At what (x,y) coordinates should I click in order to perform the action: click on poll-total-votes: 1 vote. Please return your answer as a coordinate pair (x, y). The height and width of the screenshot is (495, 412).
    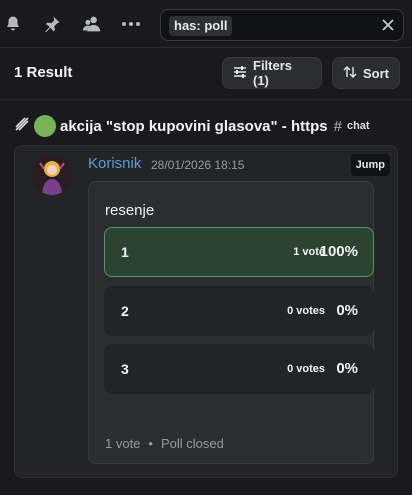
    Looking at the image, I should click on (123, 443).